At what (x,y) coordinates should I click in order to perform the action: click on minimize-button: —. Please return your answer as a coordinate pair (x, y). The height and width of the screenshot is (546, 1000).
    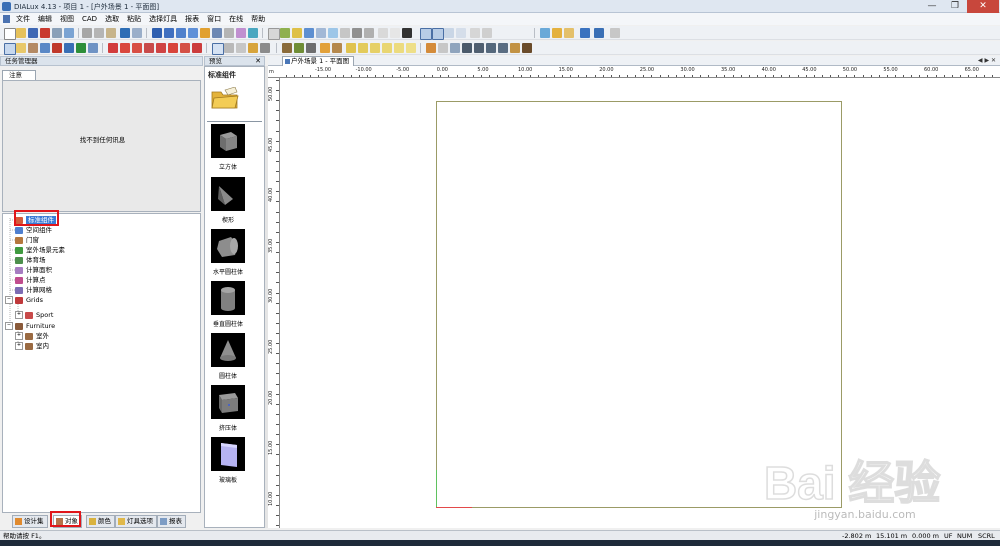
    Looking at the image, I should click on (932, 6).